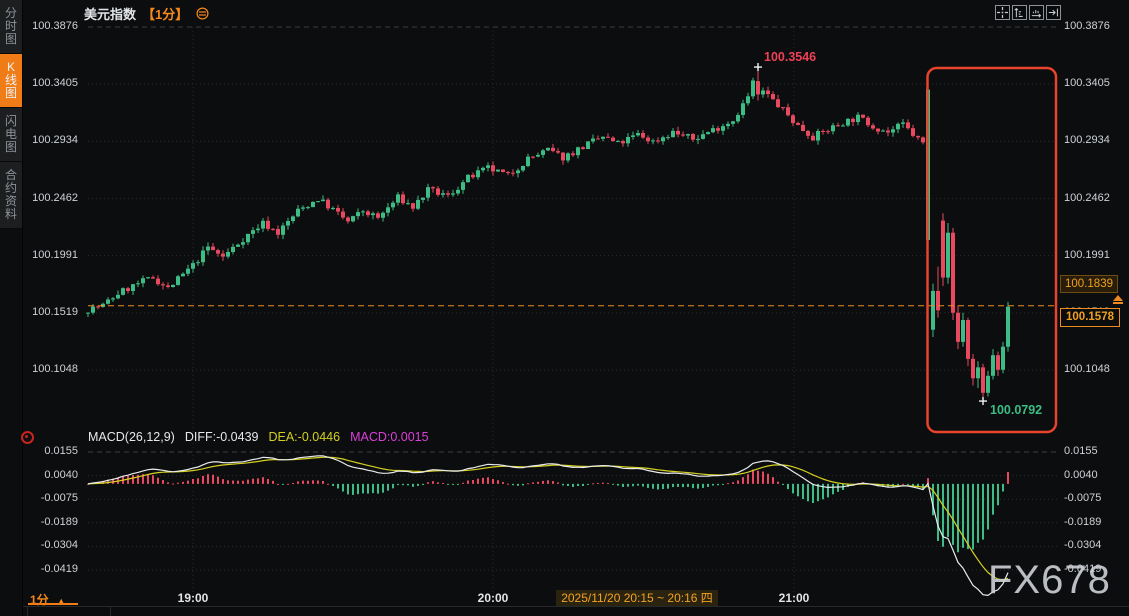 The height and width of the screenshot is (616, 1129). I want to click on interval-active-underline, so click(53, 604).